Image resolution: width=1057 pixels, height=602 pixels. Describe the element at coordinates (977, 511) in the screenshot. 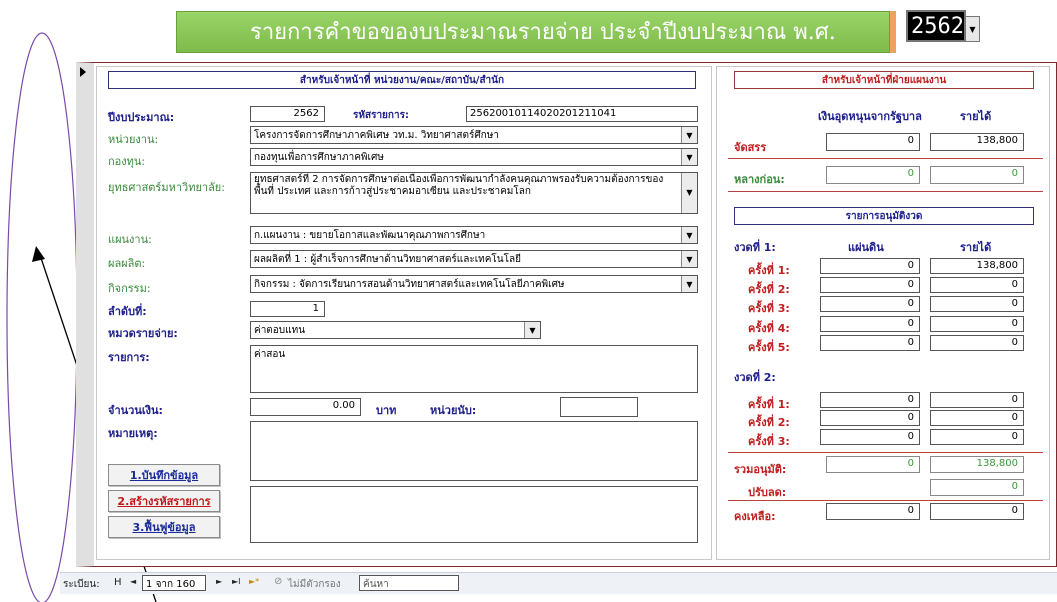

I see `remain-income-field: 0` at that location.